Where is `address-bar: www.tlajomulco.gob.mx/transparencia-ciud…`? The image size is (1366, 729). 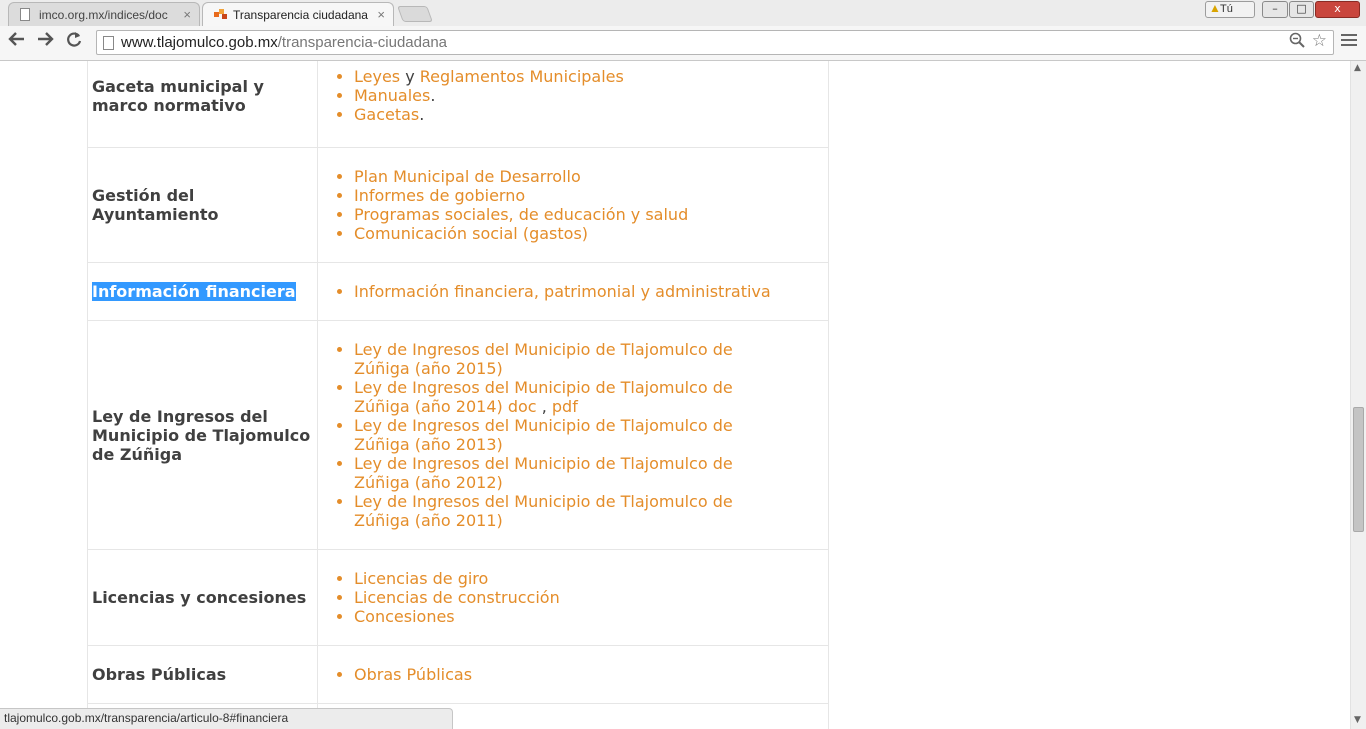
address-bar: www.tlajomulco.gob.mx/transparencia-ciud… is located at coordinates (715, 42).